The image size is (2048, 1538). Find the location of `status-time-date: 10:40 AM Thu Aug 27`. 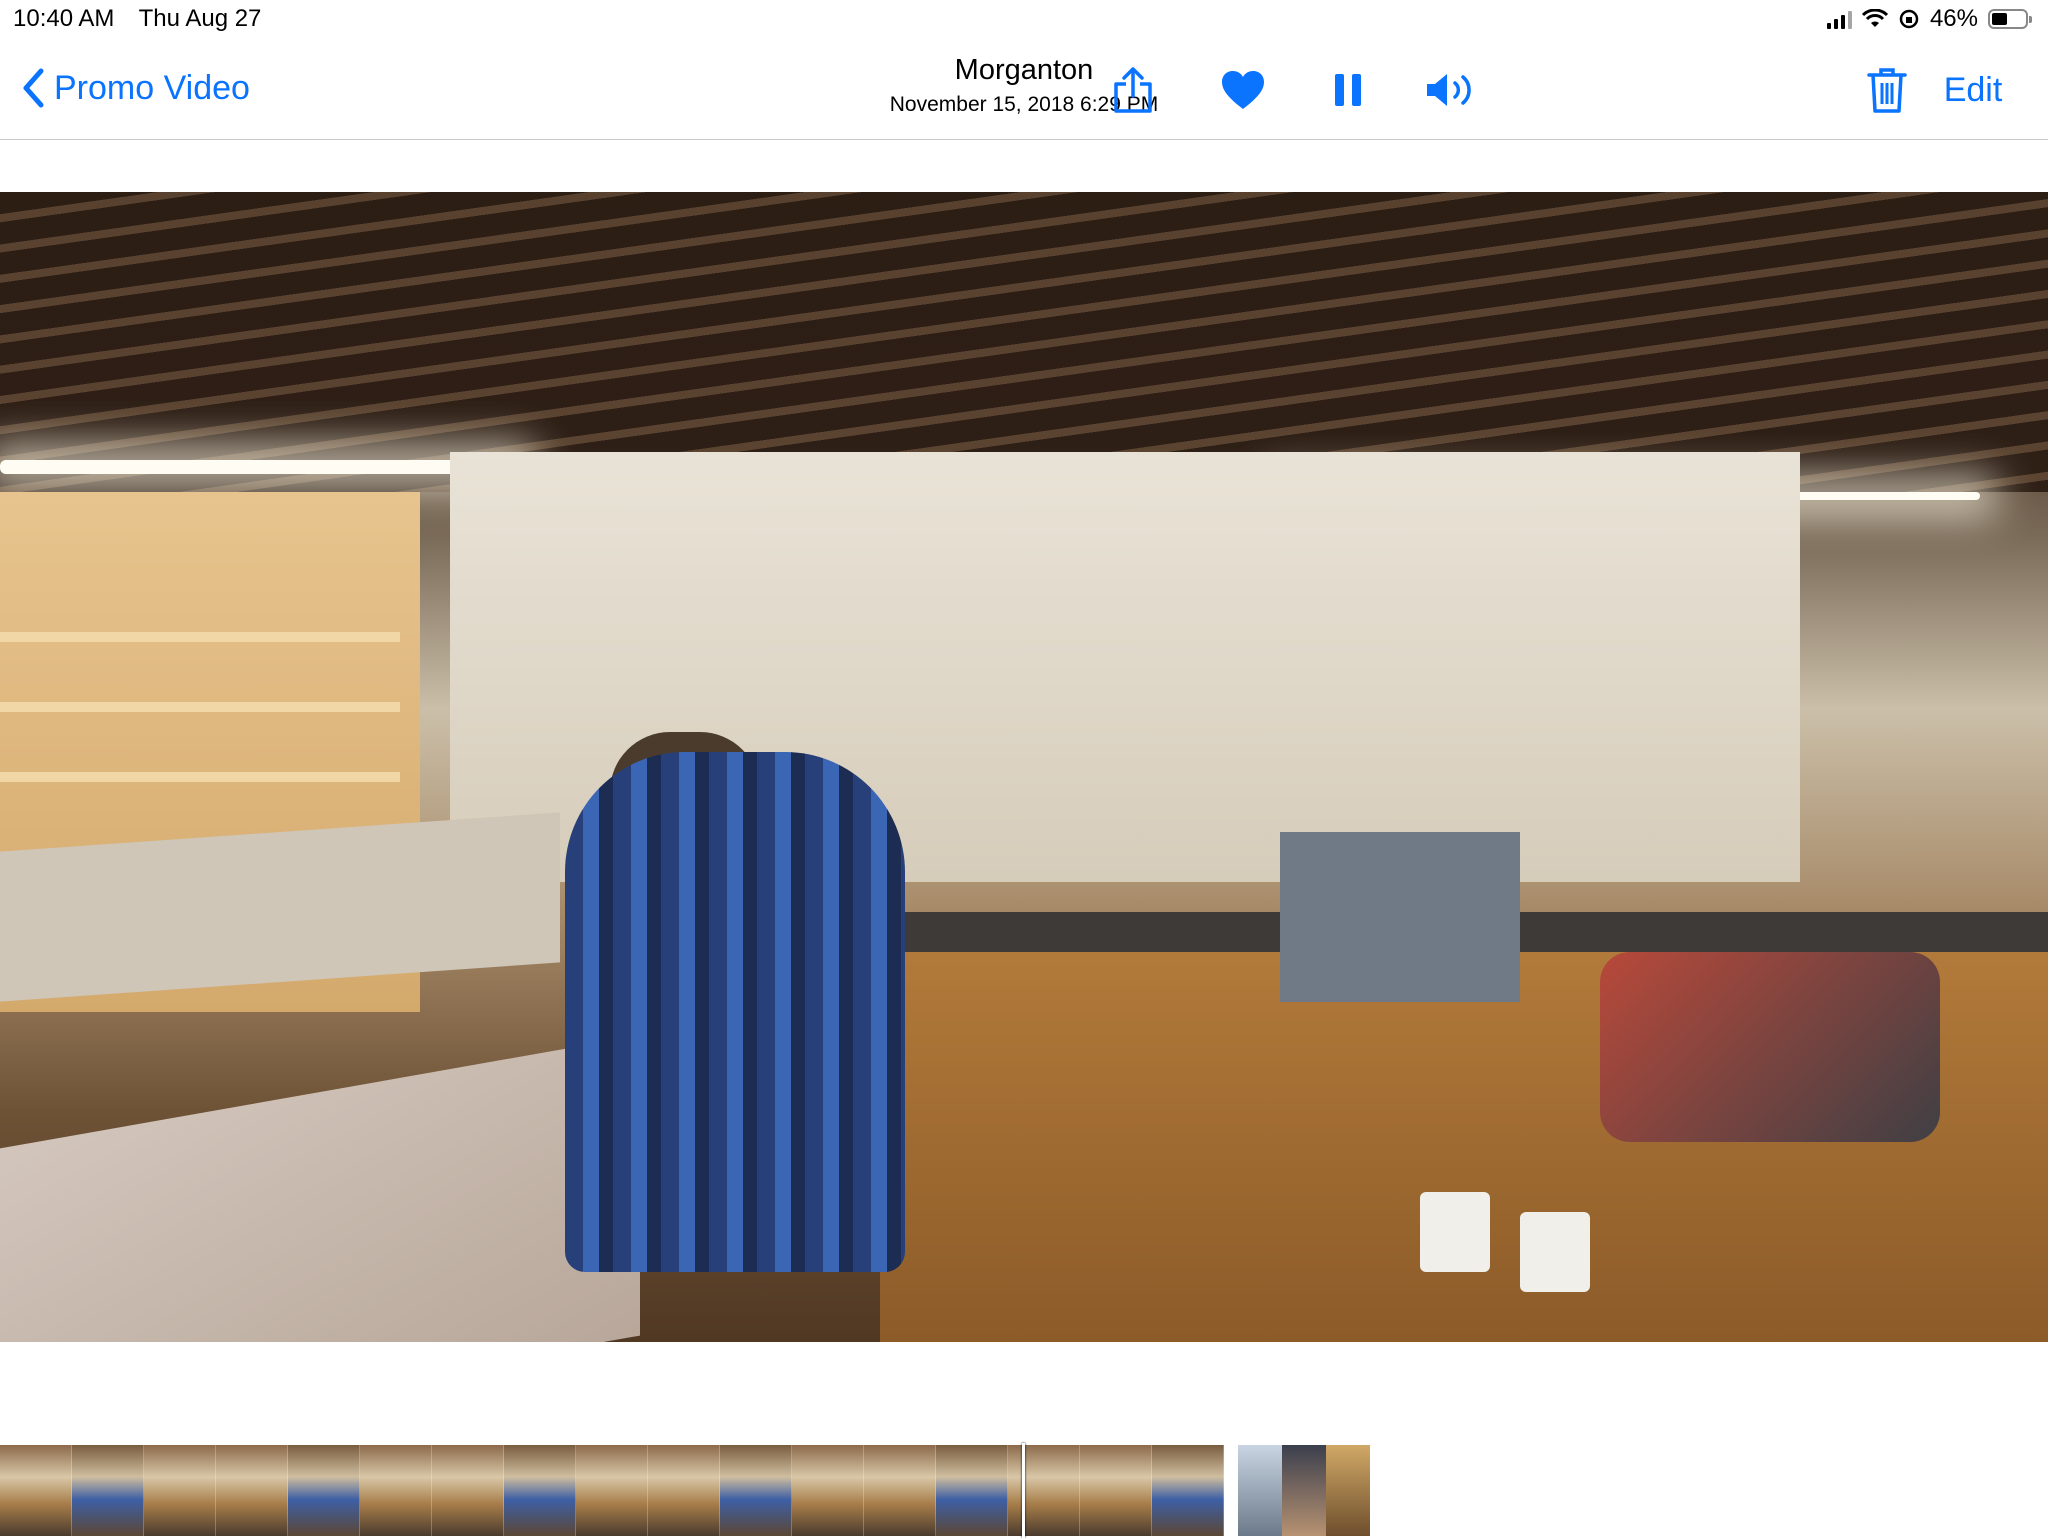

status-time-date: 10:40 AM Thu Aug 27 is located at coordinates (146, 19).